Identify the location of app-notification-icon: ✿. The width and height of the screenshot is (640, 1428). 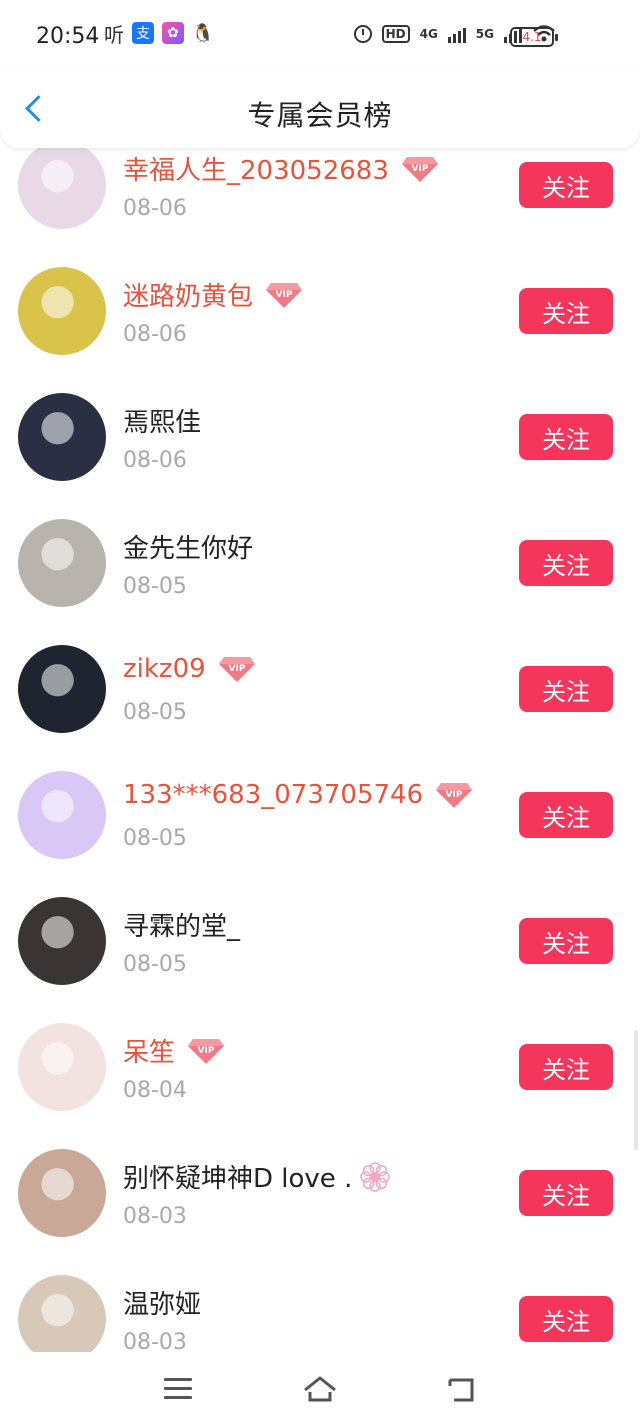
(173, 33).